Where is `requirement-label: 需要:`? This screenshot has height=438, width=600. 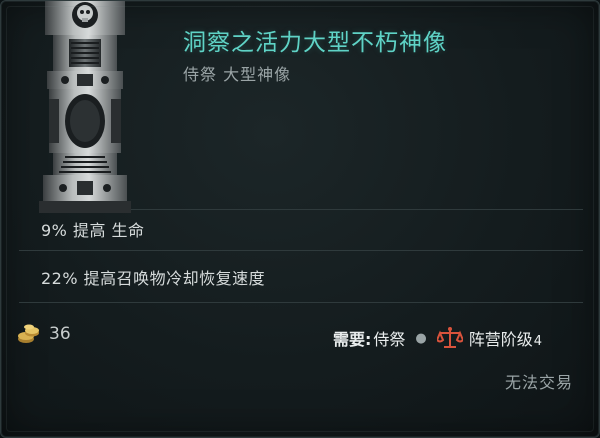 requirement-label: 需要: is located at coordinates (352, 339).